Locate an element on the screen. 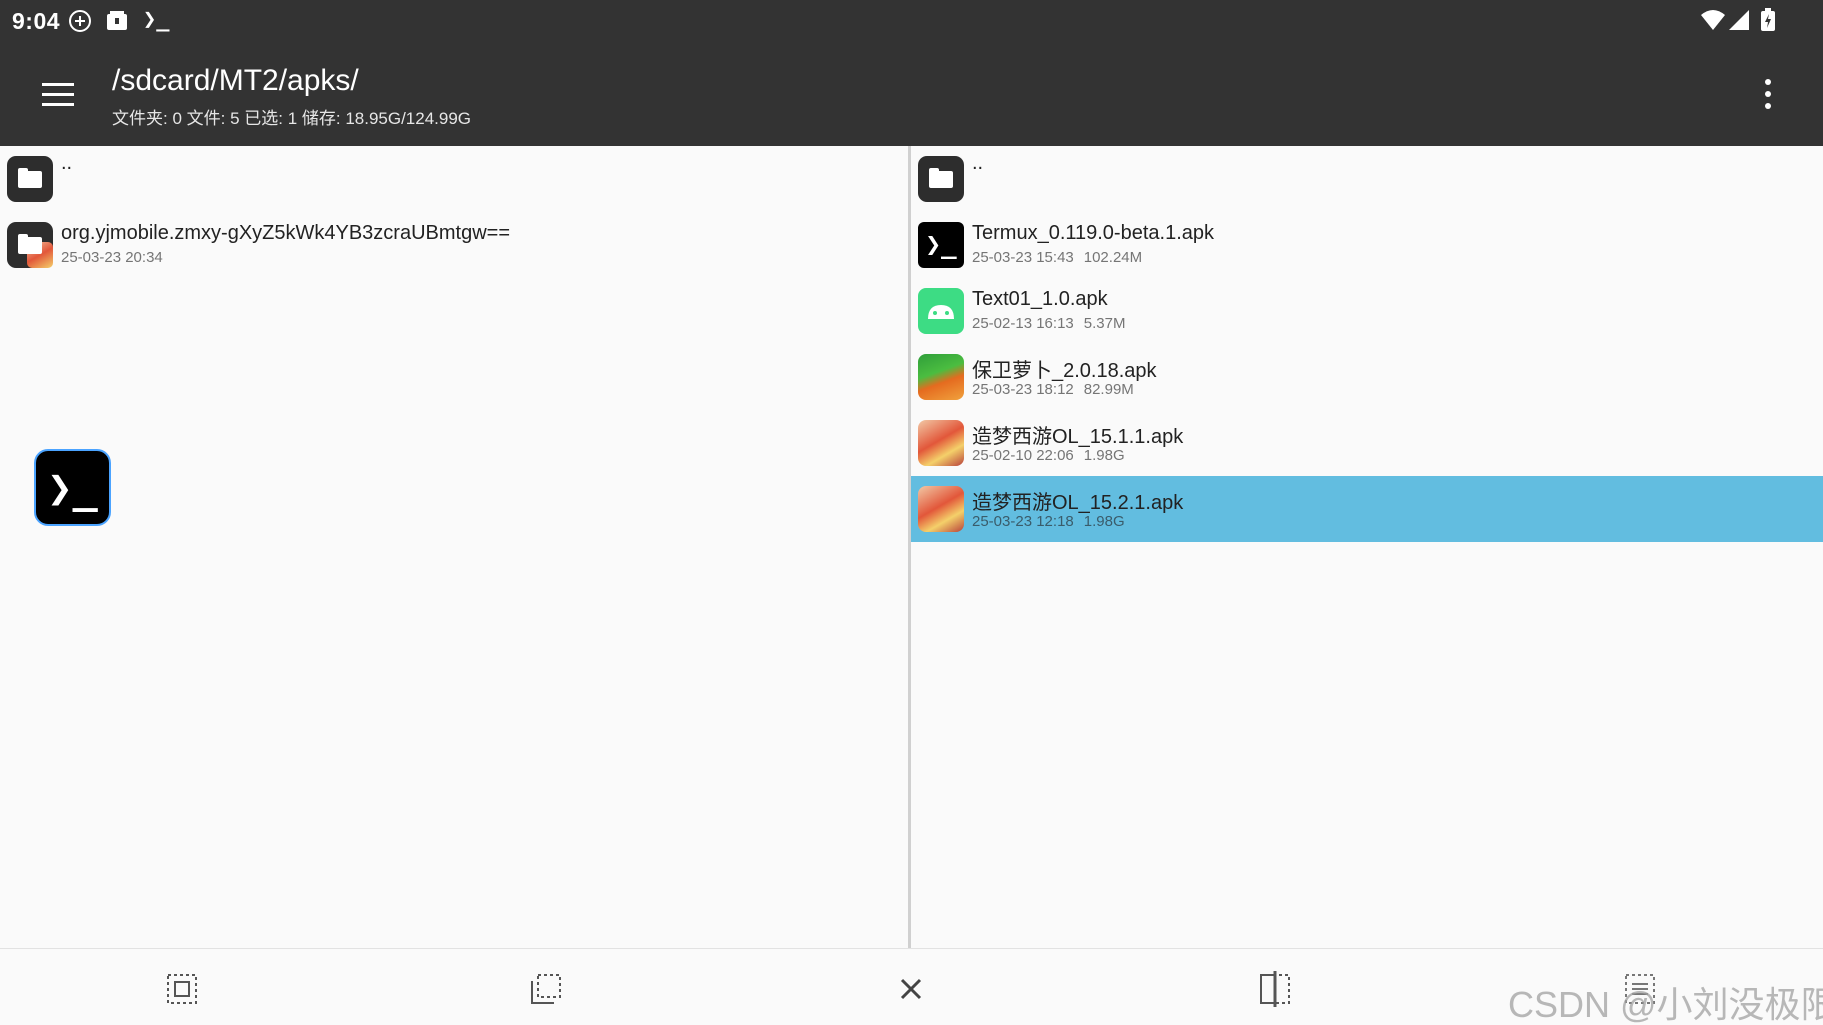 The height and width of the screenshot is (1025, 1823). file-meta: 25-03-23 15:43 102.24M is located at coordinates (1057, 257).